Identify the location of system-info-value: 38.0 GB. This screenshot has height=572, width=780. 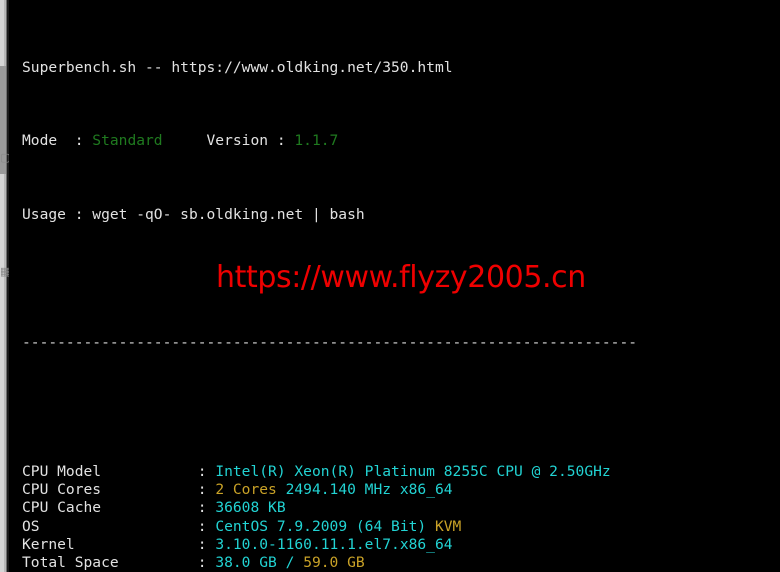
(250, 563).